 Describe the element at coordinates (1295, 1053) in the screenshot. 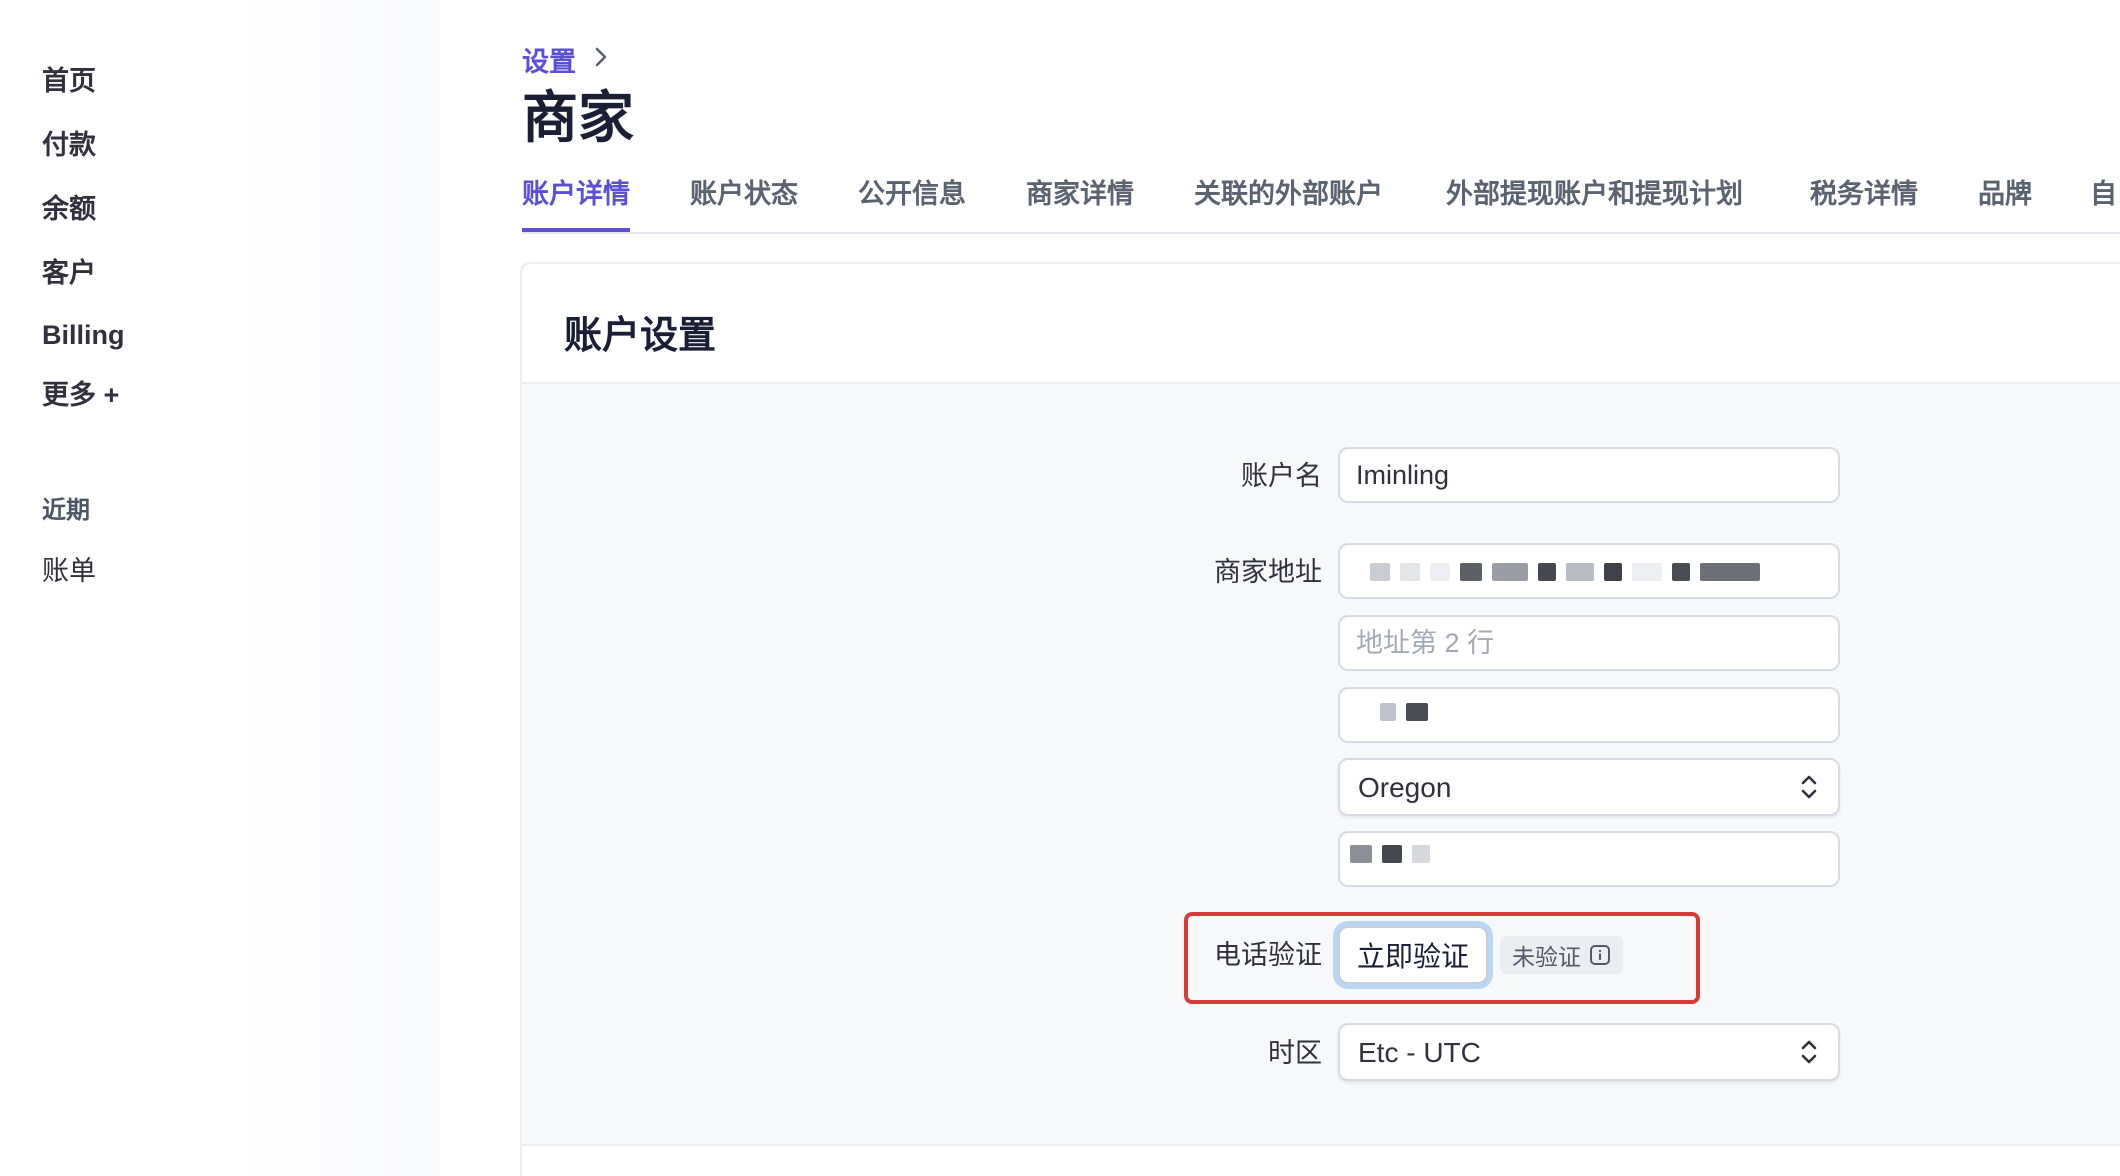

I see `timezone-label: 时区` at that location.